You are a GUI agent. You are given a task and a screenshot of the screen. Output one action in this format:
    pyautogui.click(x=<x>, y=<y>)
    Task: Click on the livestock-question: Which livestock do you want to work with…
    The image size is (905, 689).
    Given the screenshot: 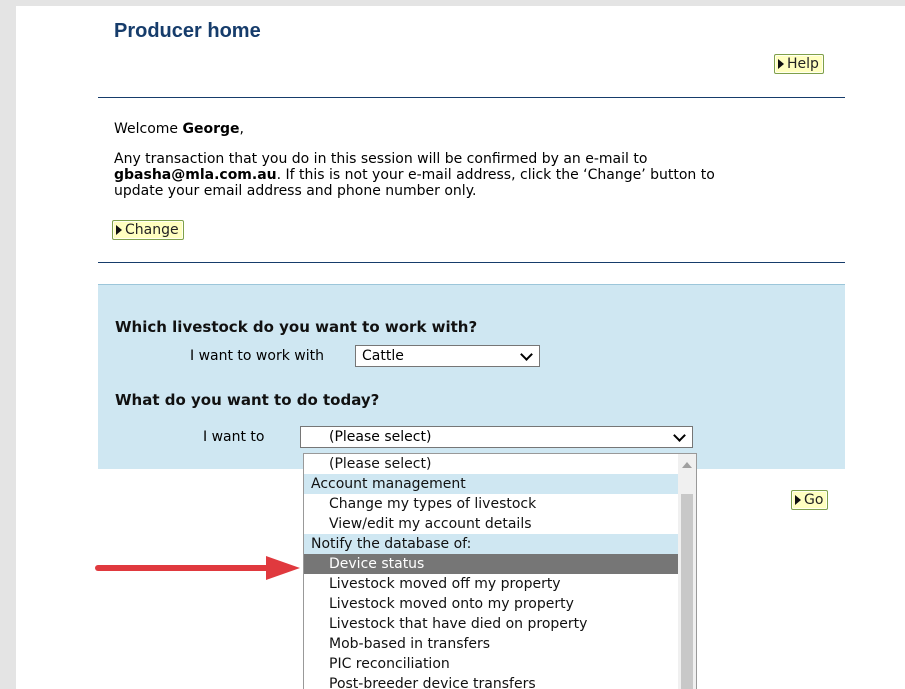 What is the action you would take?
    pyautogui.click(x=296, y=327)
    